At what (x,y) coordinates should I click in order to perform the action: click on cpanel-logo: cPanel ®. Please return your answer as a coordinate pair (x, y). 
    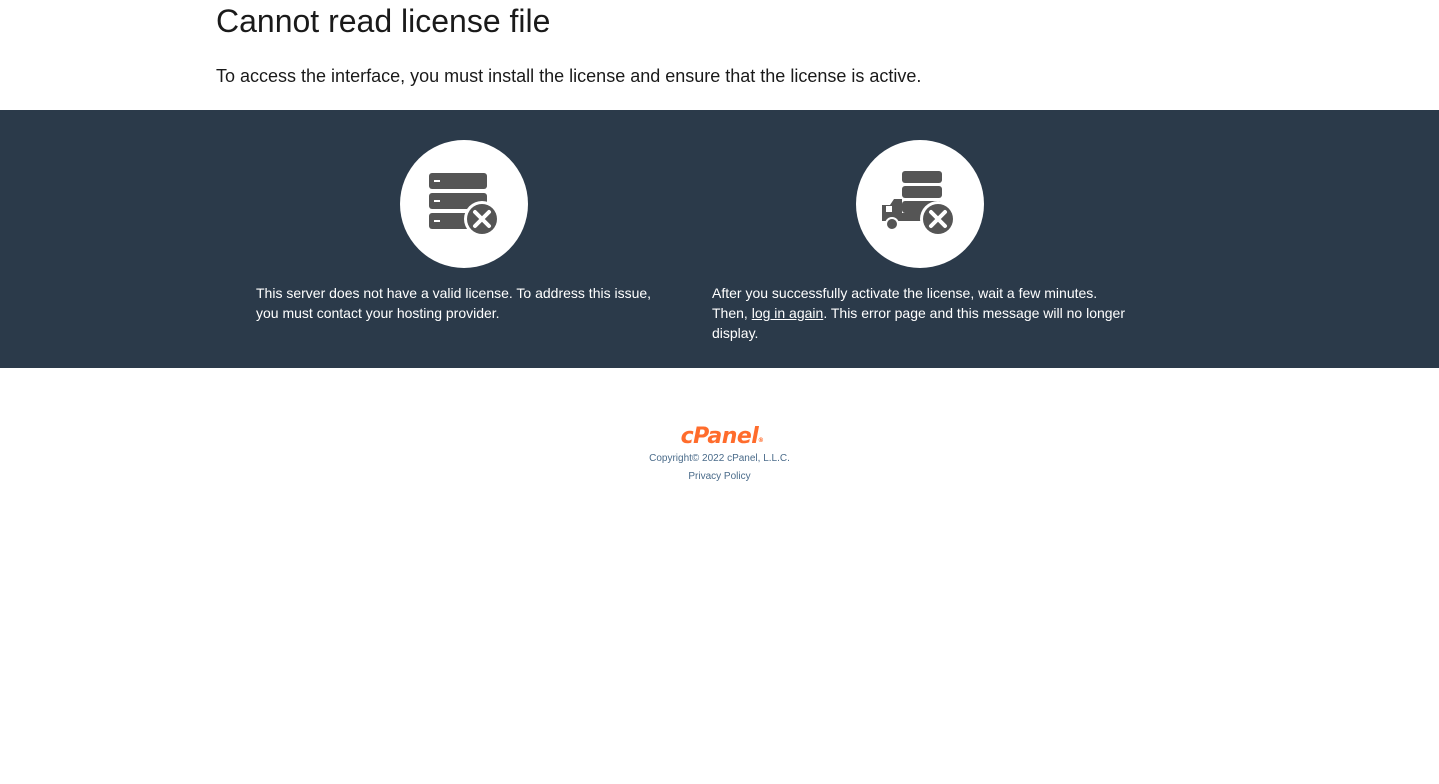
    Looking at the image, I should click on (722, 437).